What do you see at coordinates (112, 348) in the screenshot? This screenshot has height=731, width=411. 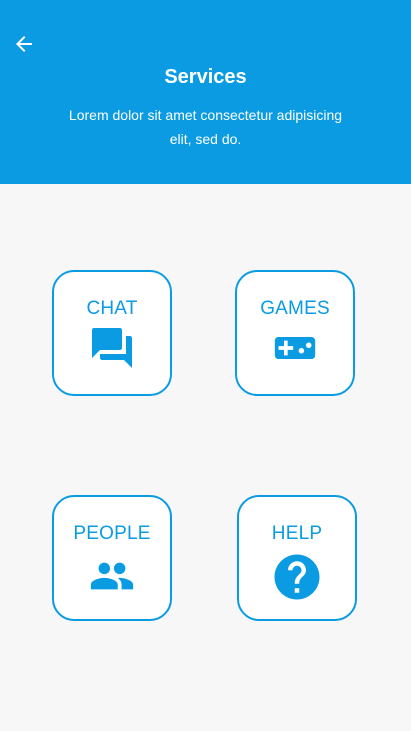 I see `chat-icon` at bounding box center [112, 348].